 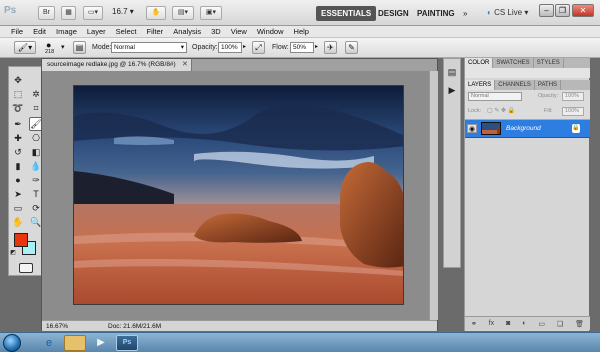 I want to click on foreground-color-swatch, so click(x=21, y=240).